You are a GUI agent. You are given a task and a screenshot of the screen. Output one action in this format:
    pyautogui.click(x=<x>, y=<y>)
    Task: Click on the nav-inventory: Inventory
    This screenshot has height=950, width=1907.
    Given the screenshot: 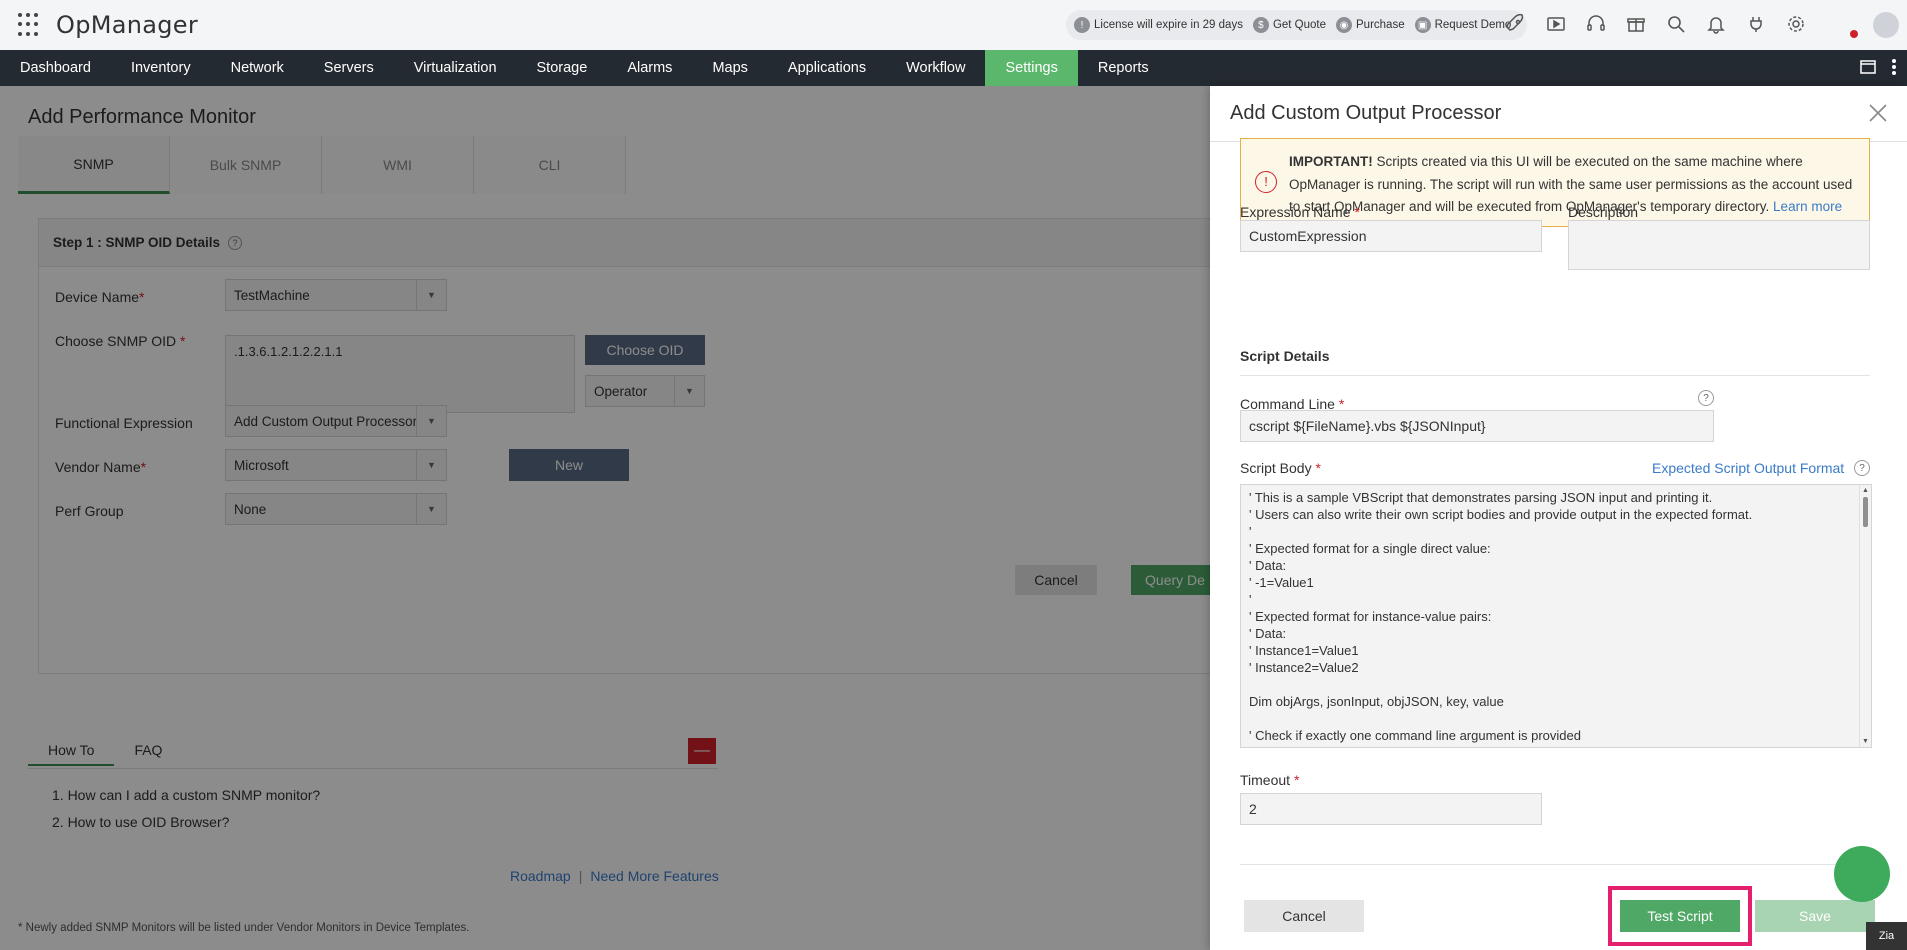 What is the action you would take?
    pyautogui.click(x=161, y=68)
    